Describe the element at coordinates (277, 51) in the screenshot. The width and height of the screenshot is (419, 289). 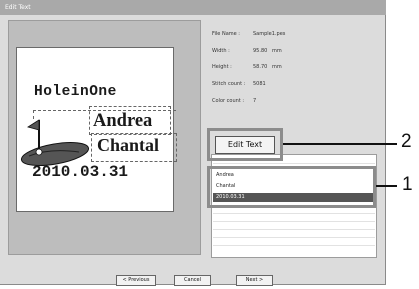
I see `width-unit: mm` at that location.